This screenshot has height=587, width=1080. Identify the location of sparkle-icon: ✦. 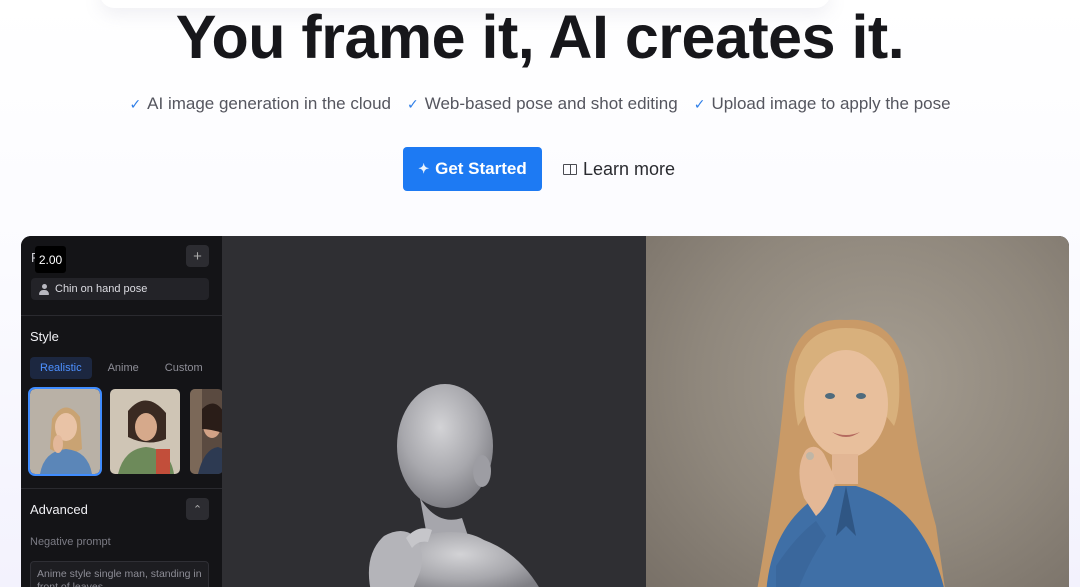
(424, 168).